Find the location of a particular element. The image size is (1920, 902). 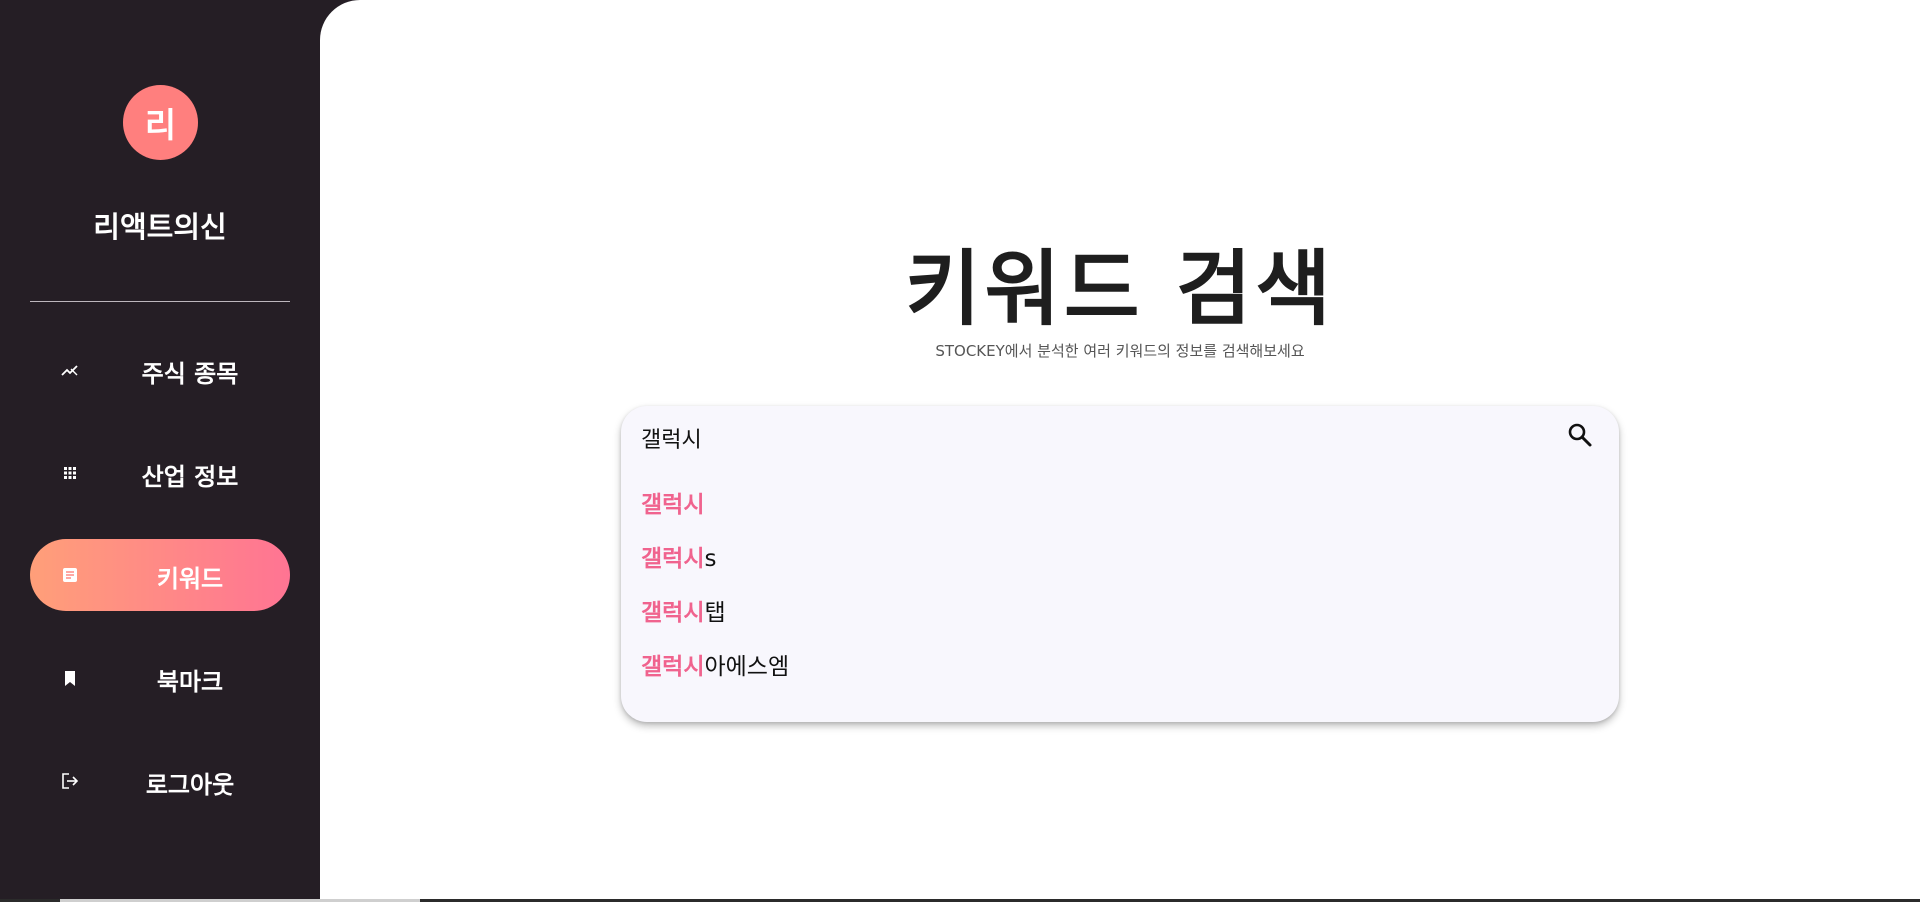

suggestion-item: 갤럭시s is located at coordinates (1091, 559).